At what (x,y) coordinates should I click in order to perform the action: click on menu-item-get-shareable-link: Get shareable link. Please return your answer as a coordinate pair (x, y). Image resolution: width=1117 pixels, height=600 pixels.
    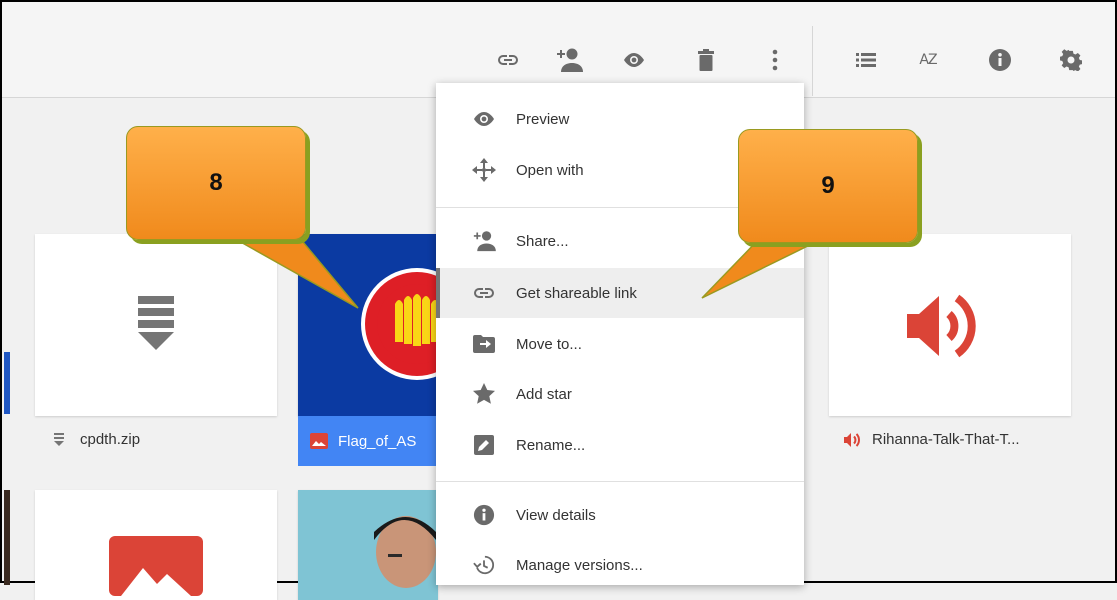
    Looking at the image, I should click on (620, 293).